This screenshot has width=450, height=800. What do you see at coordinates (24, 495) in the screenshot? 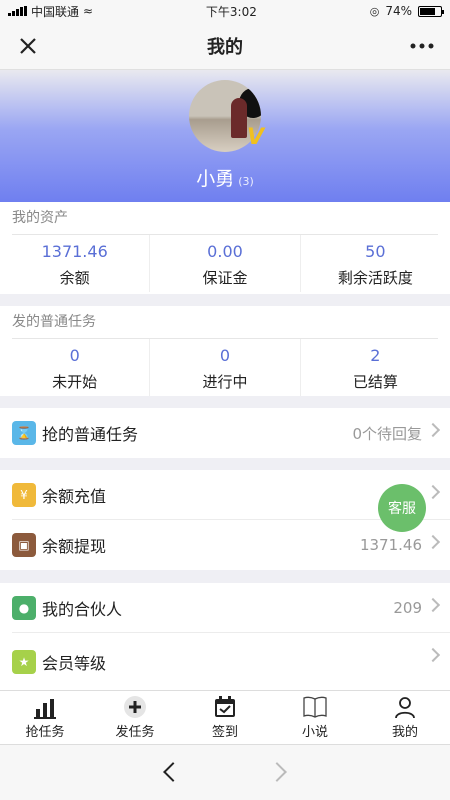
I see `coin-icon: ¥` at bounding box center [24, 495].